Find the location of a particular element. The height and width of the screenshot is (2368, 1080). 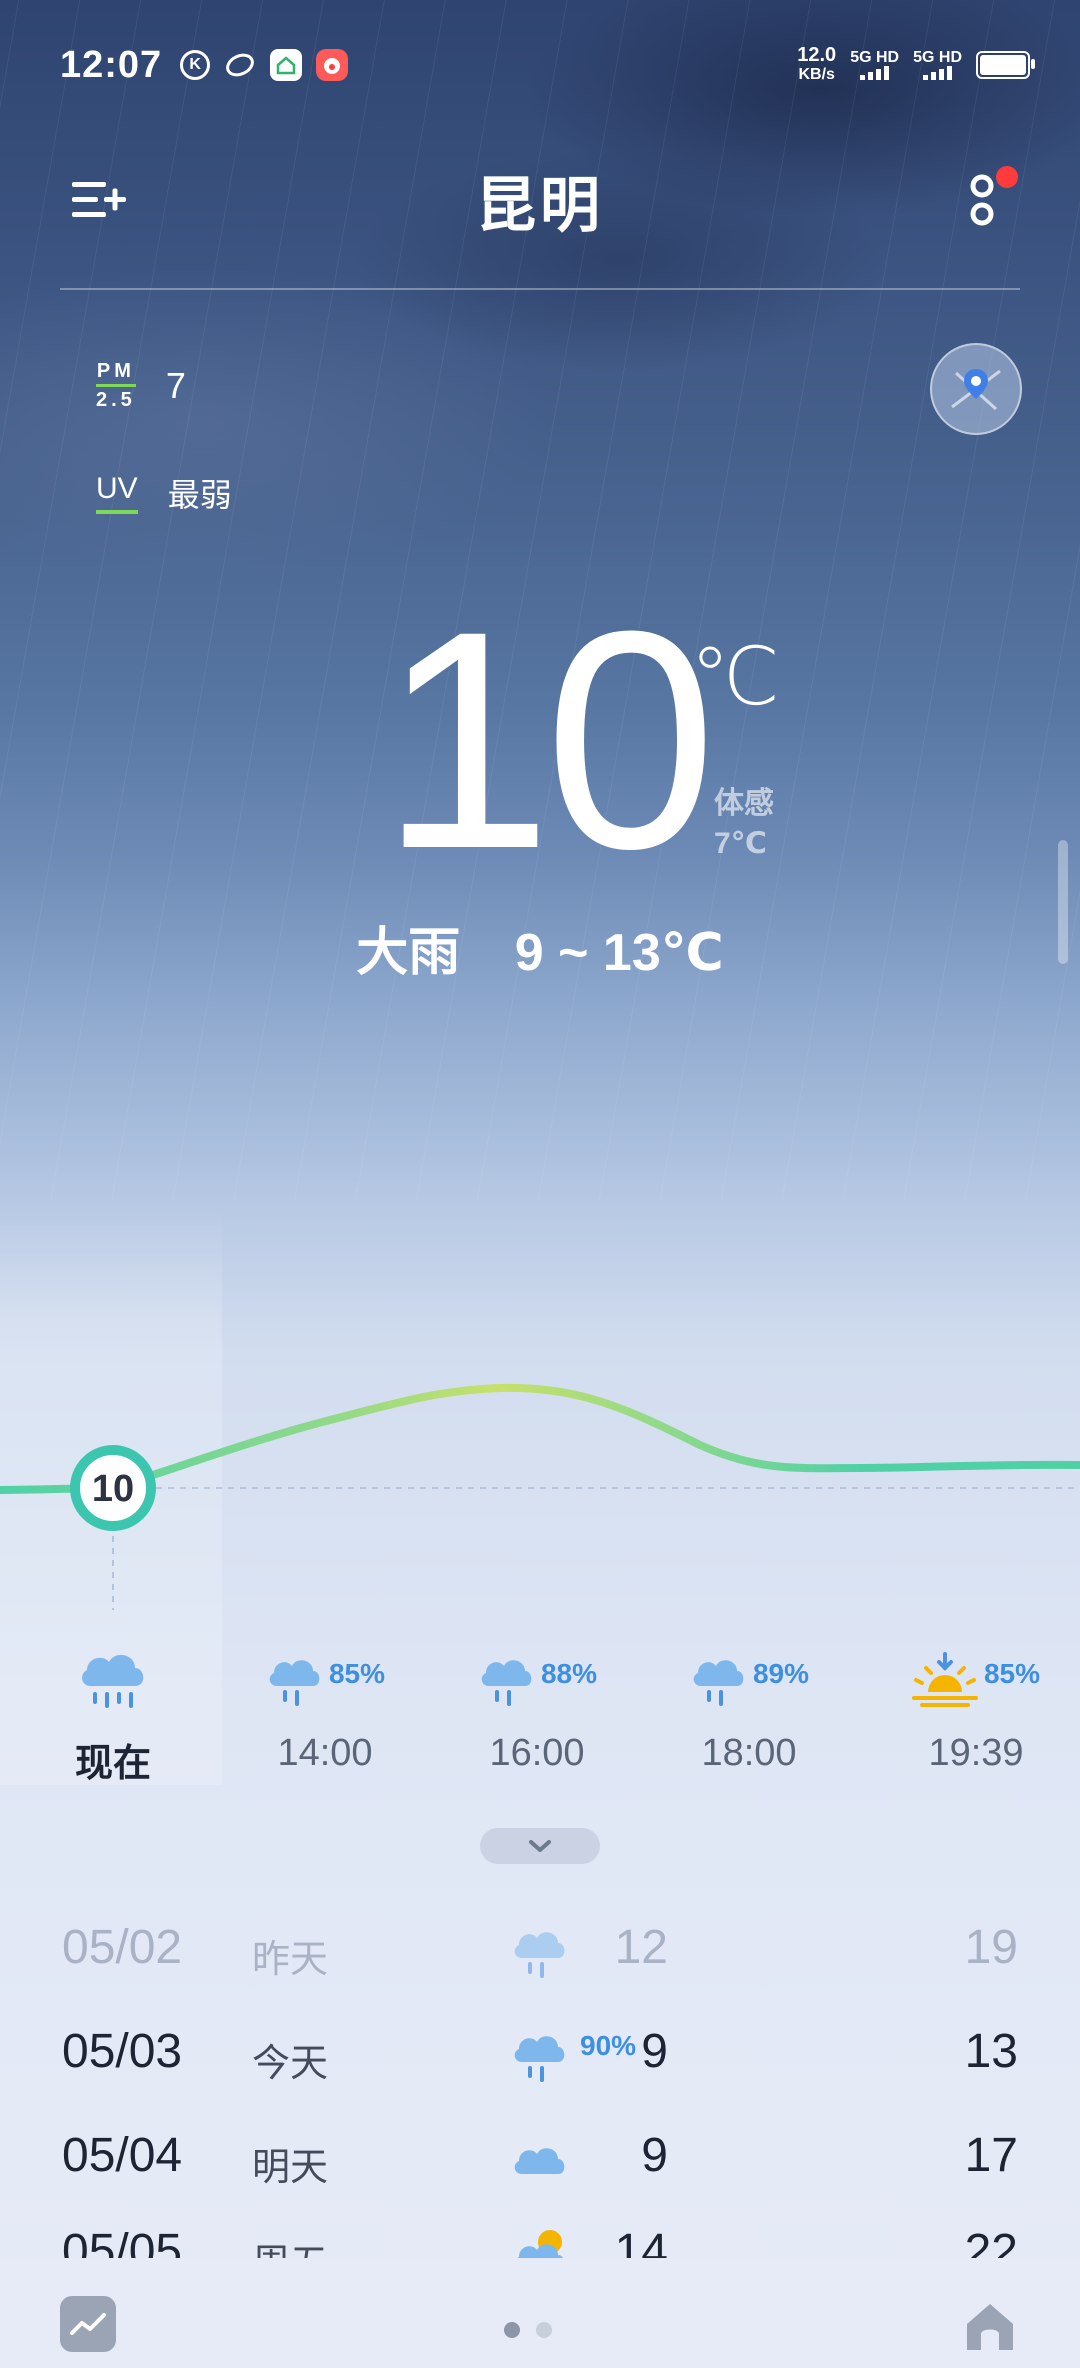

sim1-label: 5G HD is located at coordinates (875, 57).